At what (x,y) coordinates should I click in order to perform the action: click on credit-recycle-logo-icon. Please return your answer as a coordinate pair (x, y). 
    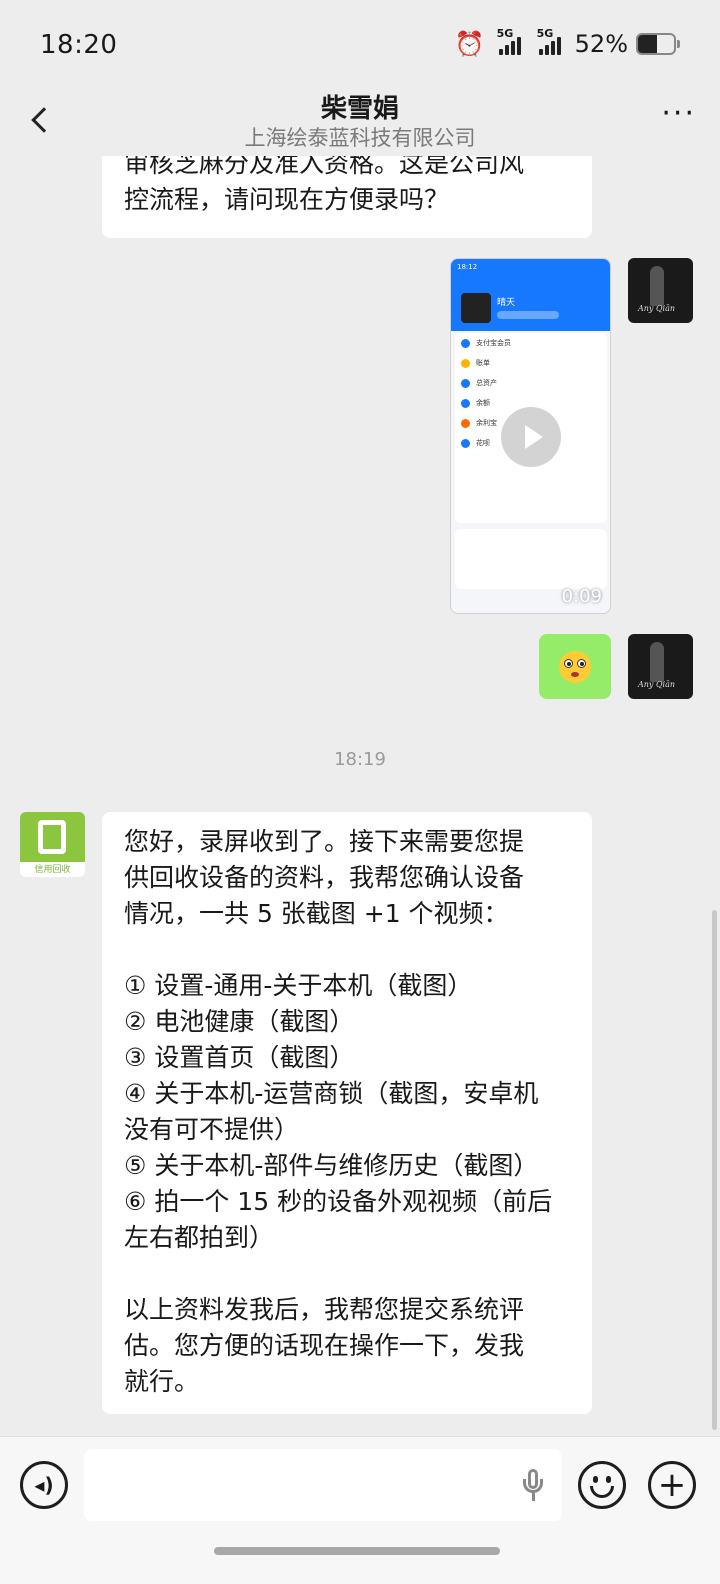
    Looking at the image, I should click on (52, 837).